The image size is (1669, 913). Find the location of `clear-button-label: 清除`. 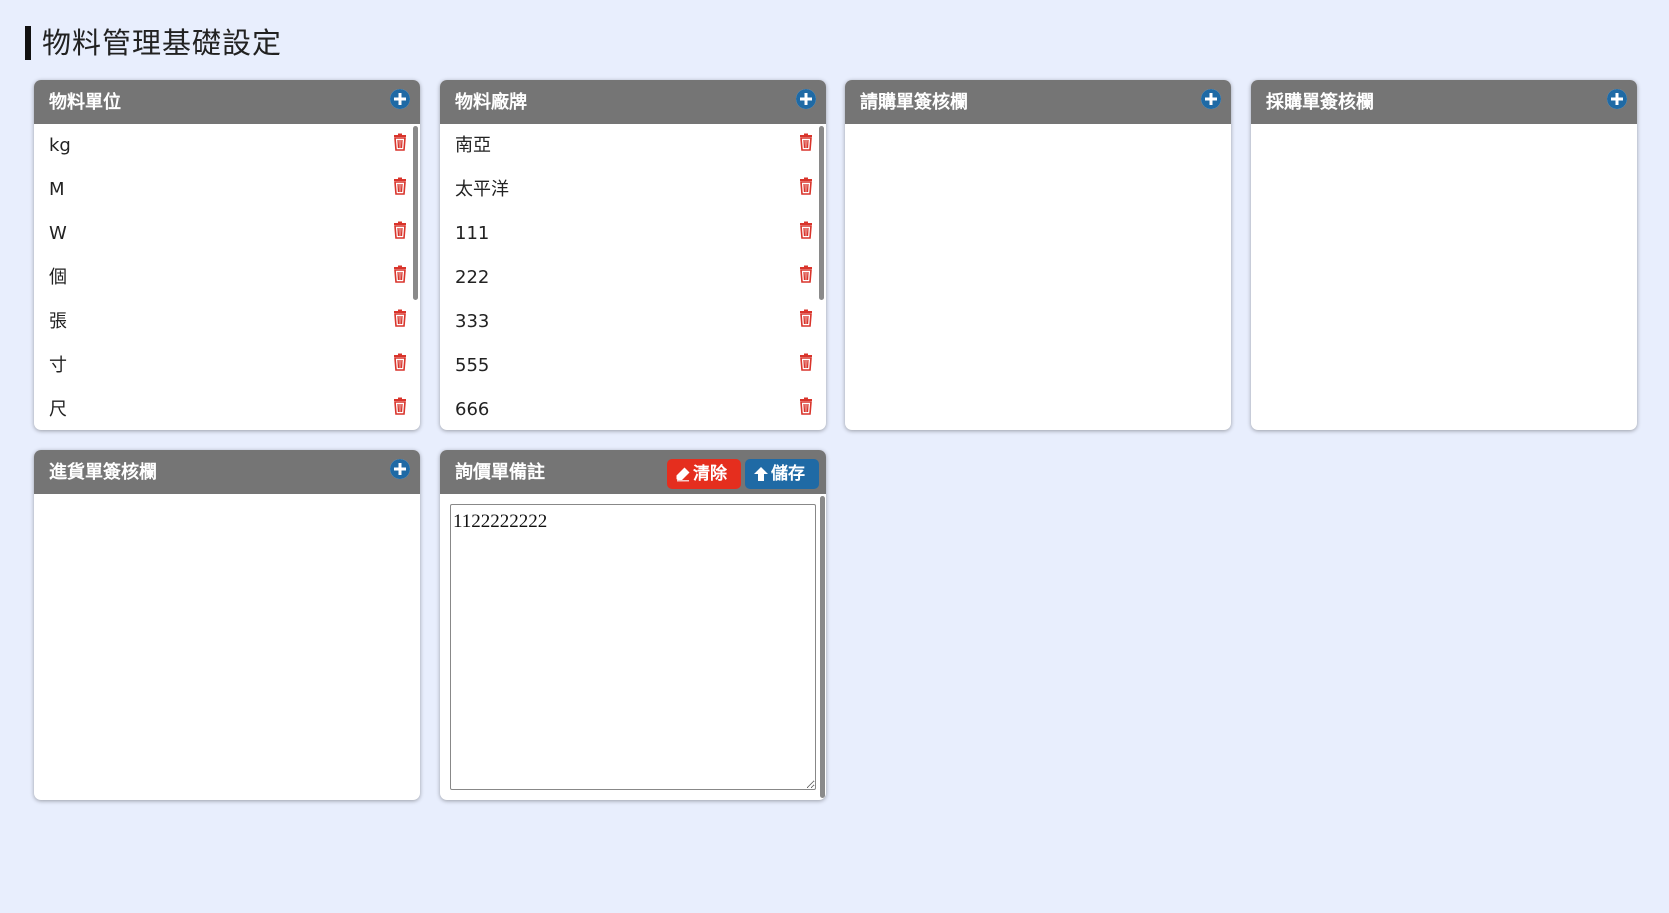

clear-button-label: 清除 is located at coordinates (710, 474).